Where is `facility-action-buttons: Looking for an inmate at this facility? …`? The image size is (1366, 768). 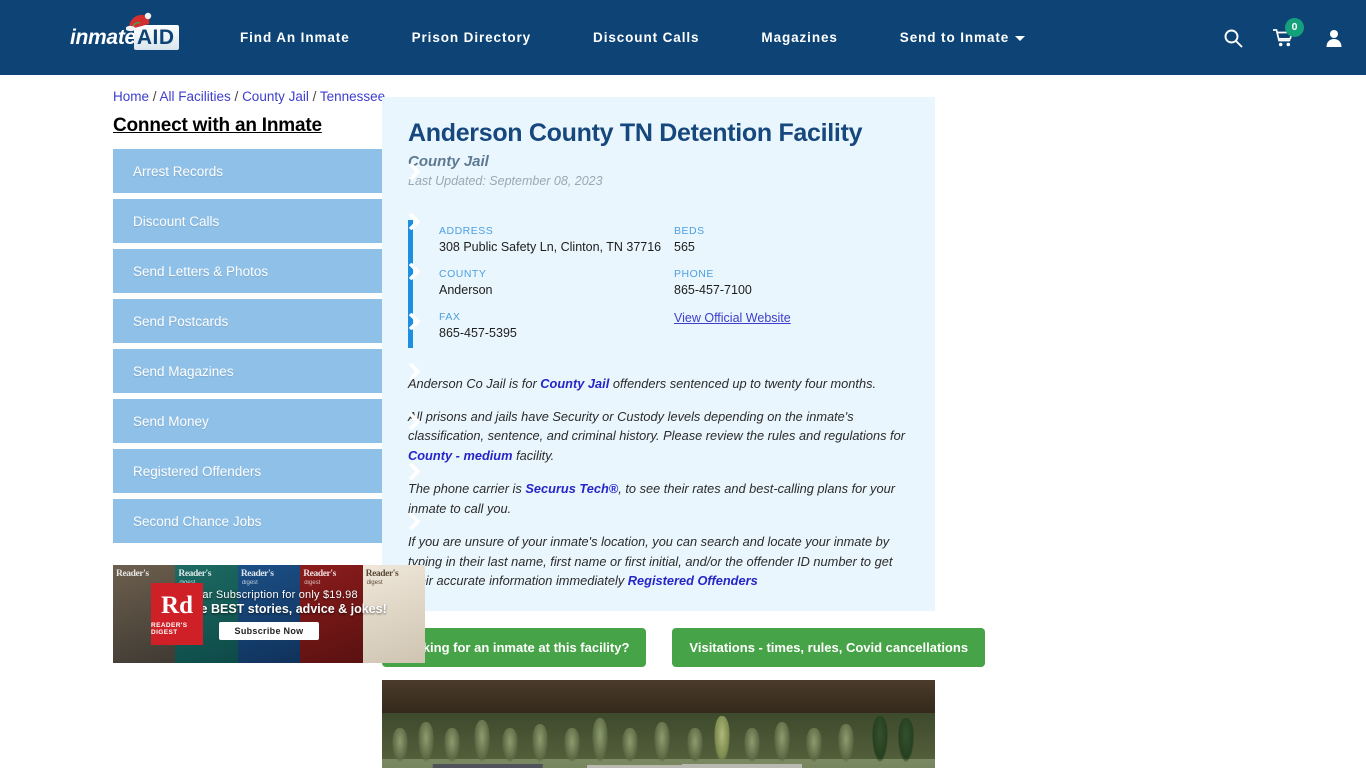
facility-action-buttons: Looking for an inmate at this facility? … is located at coordinates (874, 648).